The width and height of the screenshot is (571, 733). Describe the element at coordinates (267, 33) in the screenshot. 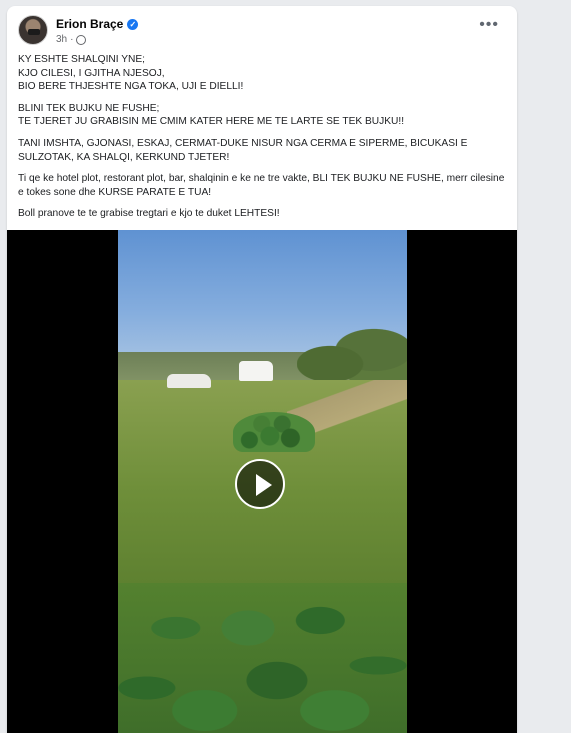

I see `post-header: Erion Braçe ✓ 3h · •••` at that location.